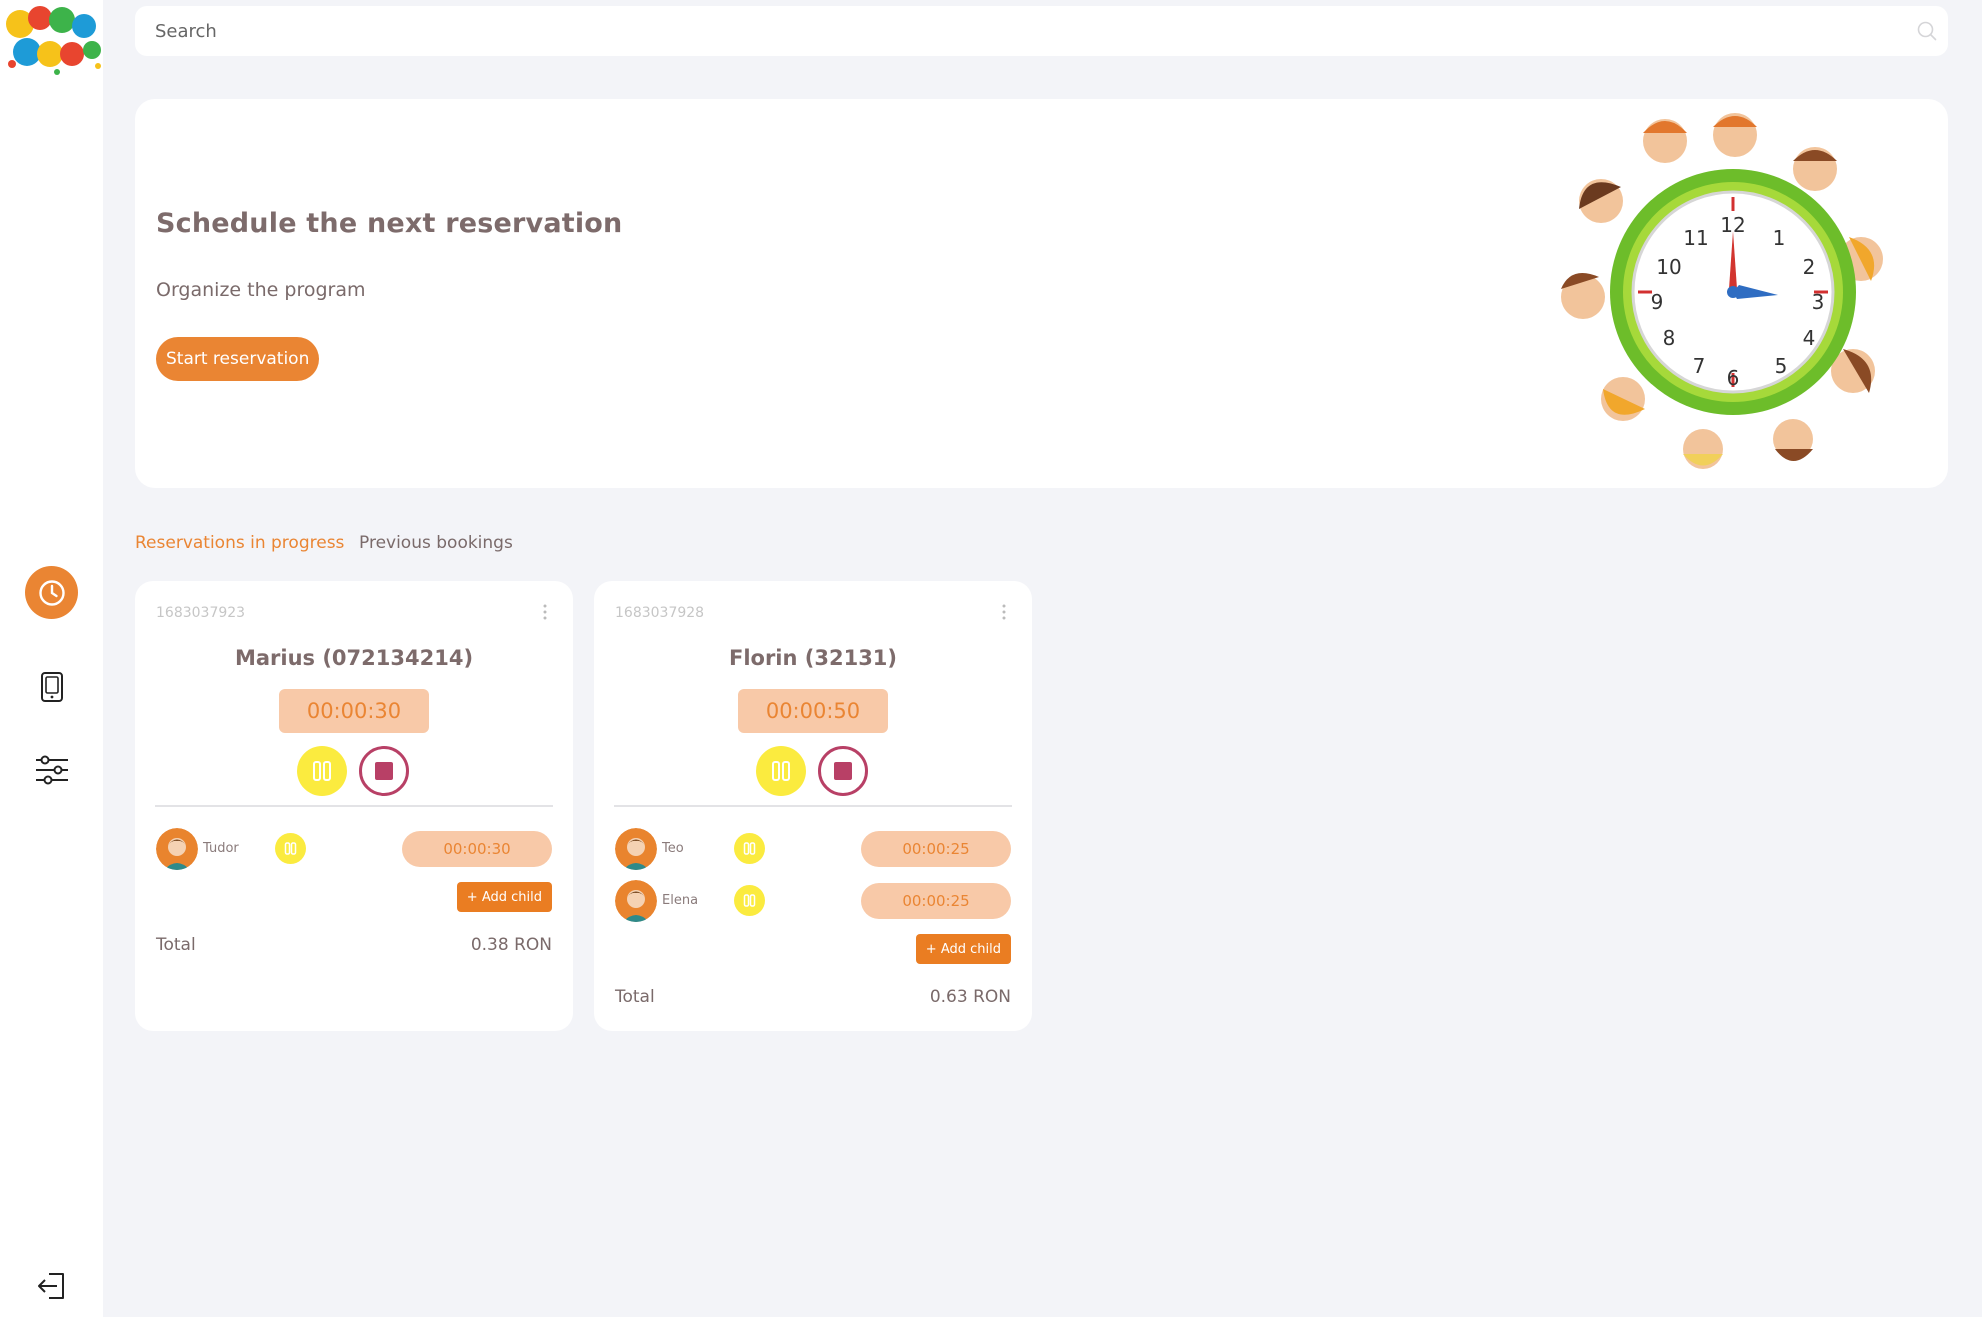 Image resolution: width=1982 pixels, height=1317 pixels. Describe the element at coordinates (1927, 33) in the screenshot. I see `search-icon` at that location.